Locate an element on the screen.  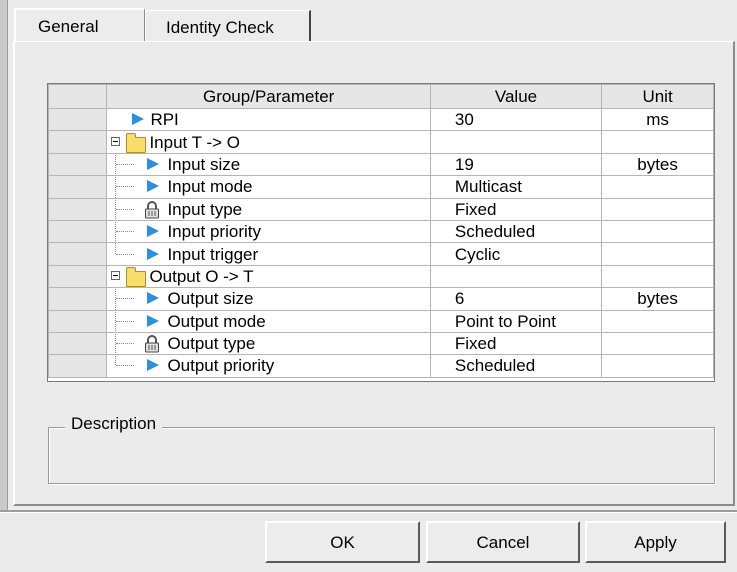
table-row: Input mode Multicast is located at coordinates (380, 187).